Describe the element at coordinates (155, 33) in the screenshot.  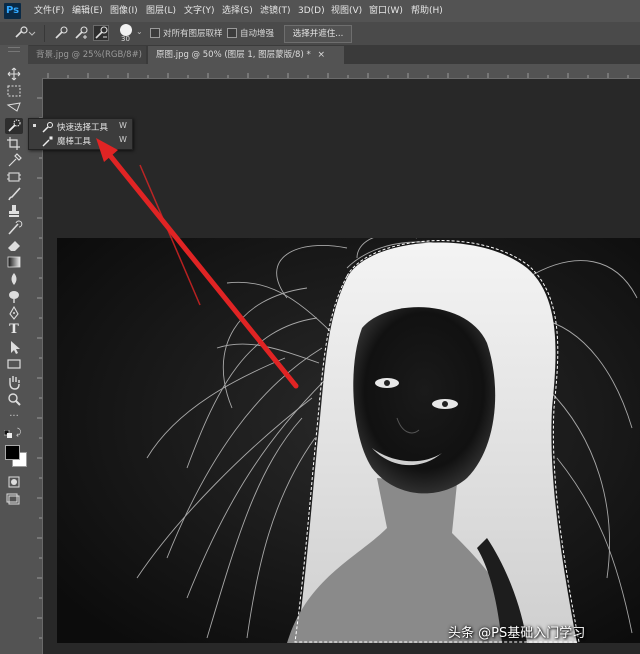
I see `sample-all-layers-checkbox` at that location.